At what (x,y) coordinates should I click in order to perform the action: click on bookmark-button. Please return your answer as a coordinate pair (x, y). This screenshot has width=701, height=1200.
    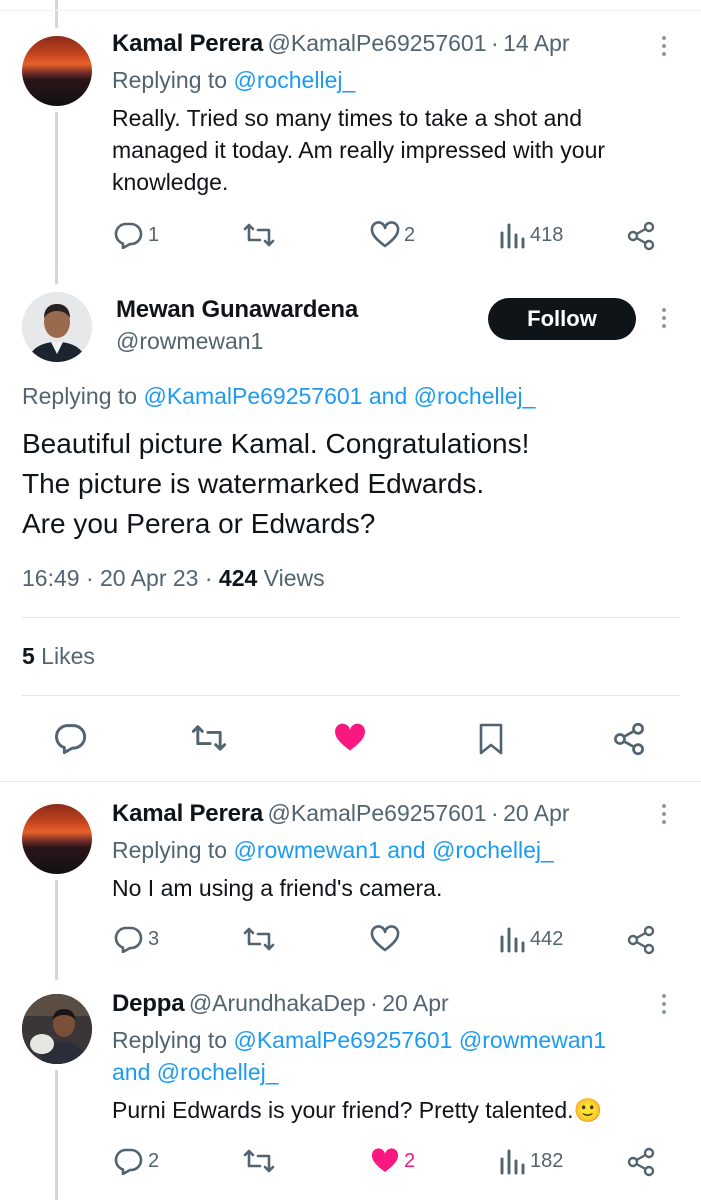
    Looking at the image, I should click on (491, 739).